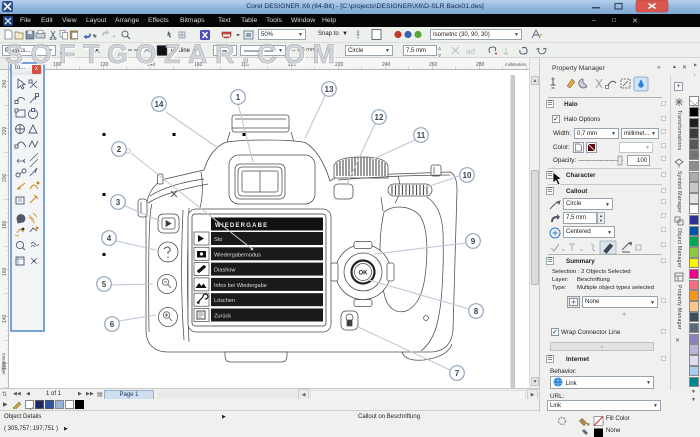  I want to click on svg-text: 3, so click(118, 202).